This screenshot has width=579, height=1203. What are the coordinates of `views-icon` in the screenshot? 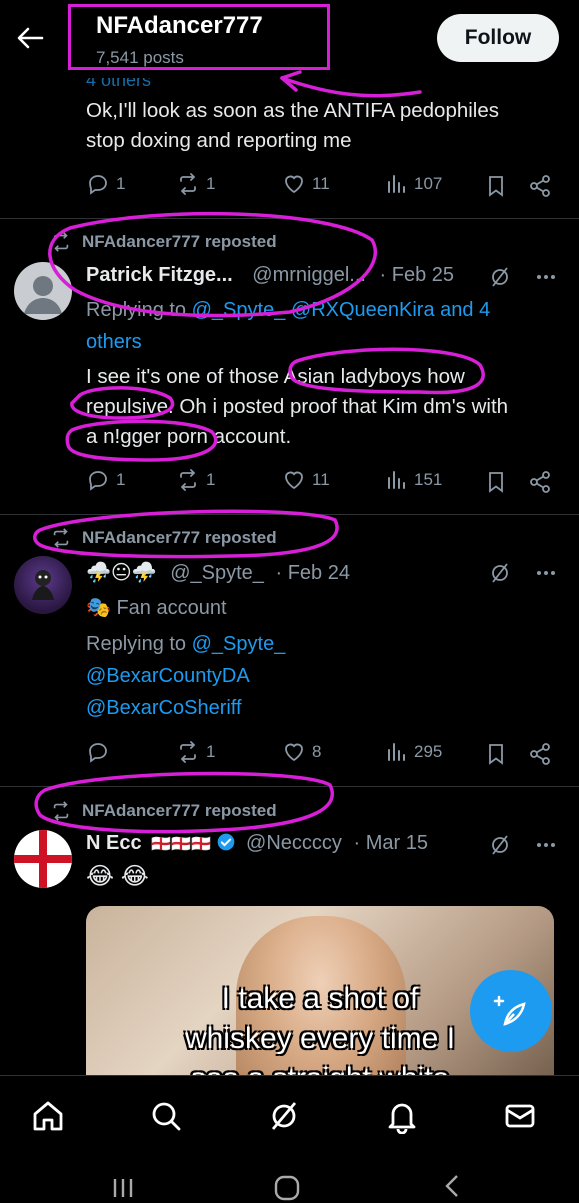 It's located at (396, 184).